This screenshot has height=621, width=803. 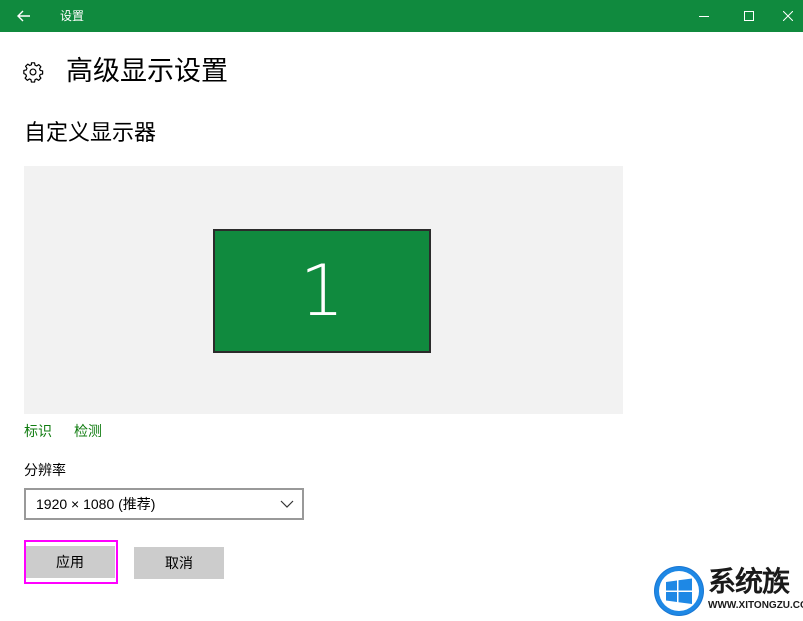 I want to click on minimize-button, so click(x=704, y=16).